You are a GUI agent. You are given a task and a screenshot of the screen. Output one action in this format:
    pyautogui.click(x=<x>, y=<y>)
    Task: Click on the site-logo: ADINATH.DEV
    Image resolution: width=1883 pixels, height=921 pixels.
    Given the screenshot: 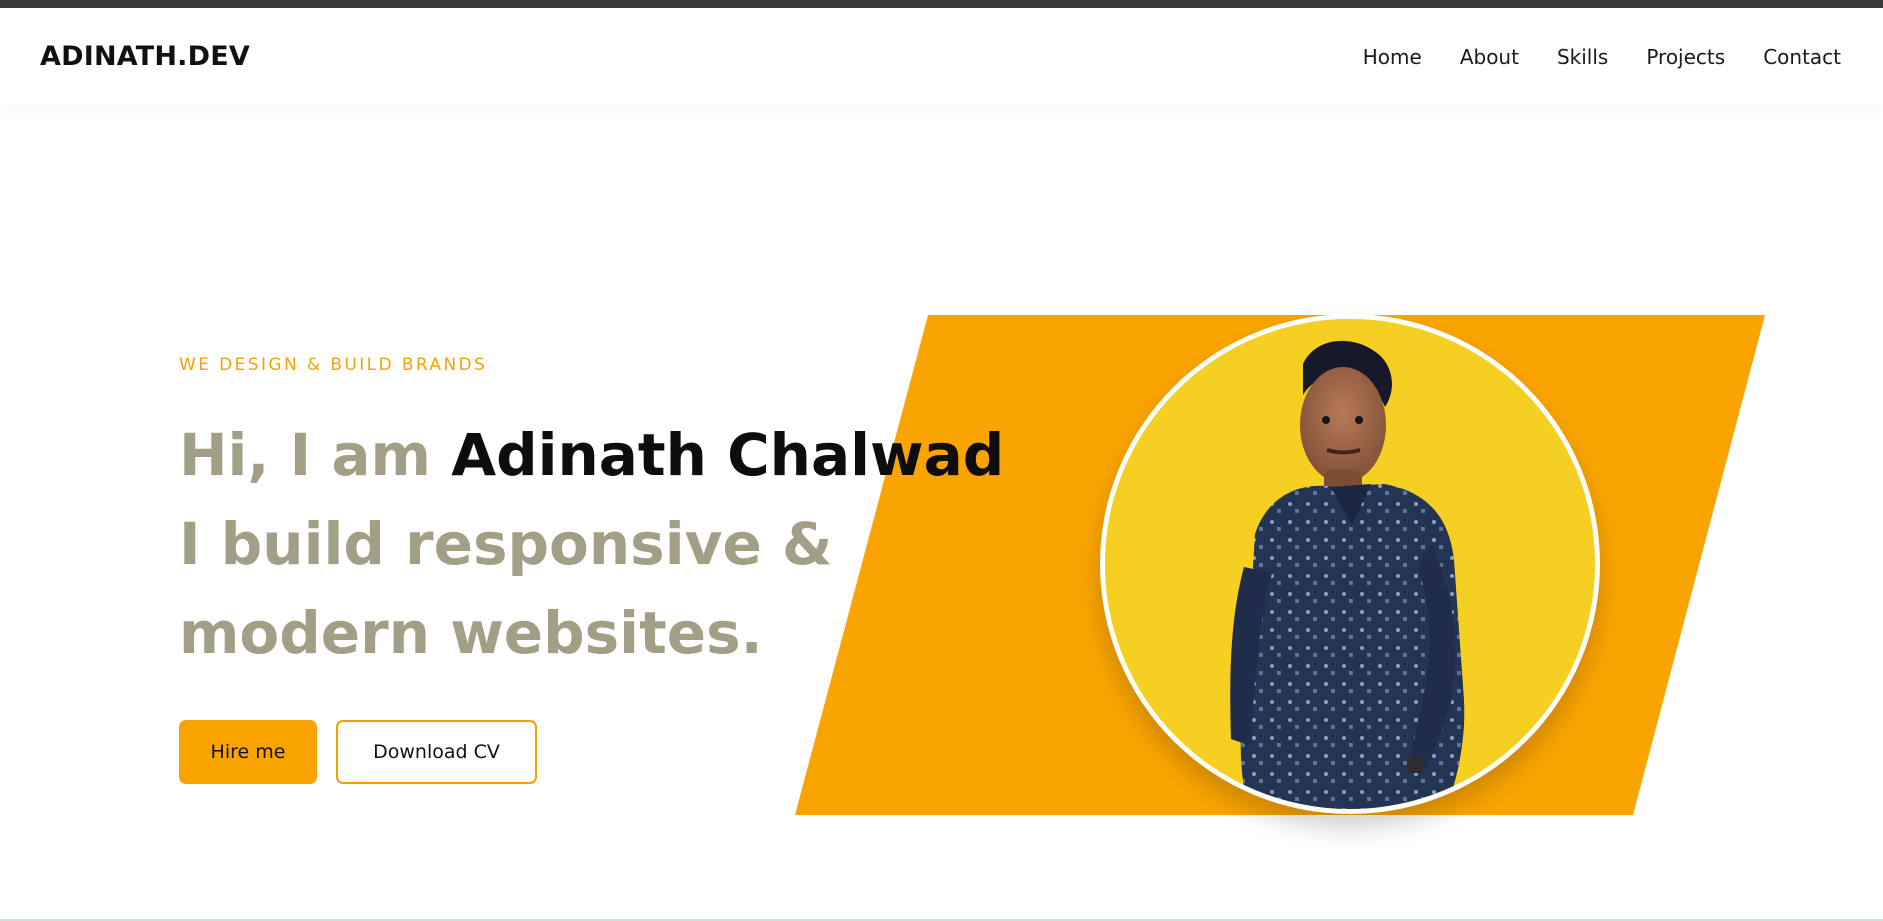 What is the action you would take?
    pyautogui.click(x=145, y=56)
    